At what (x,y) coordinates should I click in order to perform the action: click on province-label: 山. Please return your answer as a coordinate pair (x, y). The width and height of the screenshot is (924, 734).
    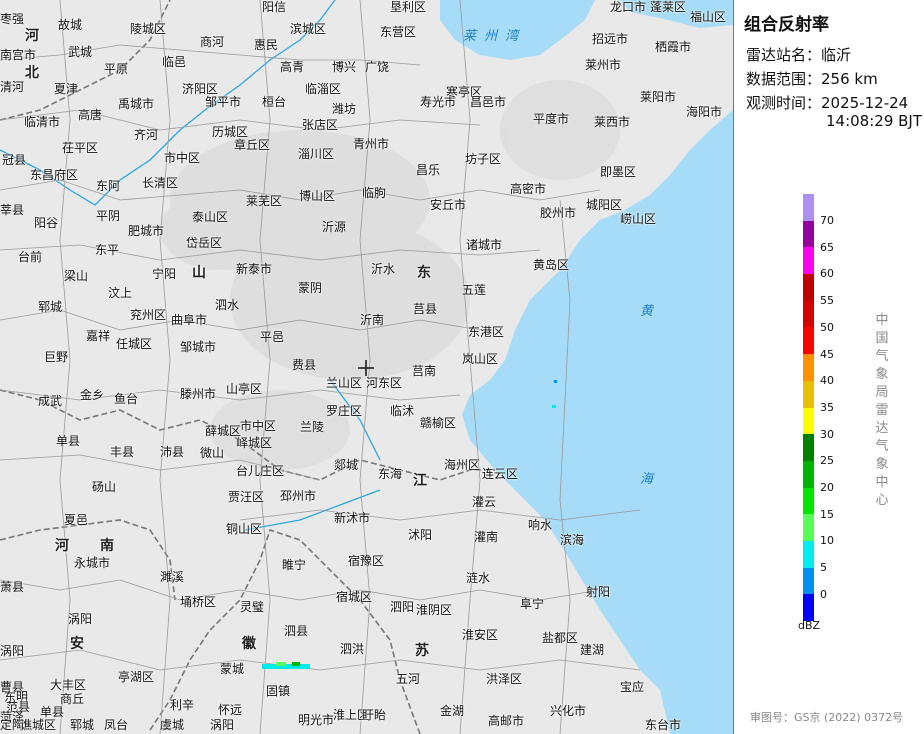
    Looking at the image, I should click on (199, 273).